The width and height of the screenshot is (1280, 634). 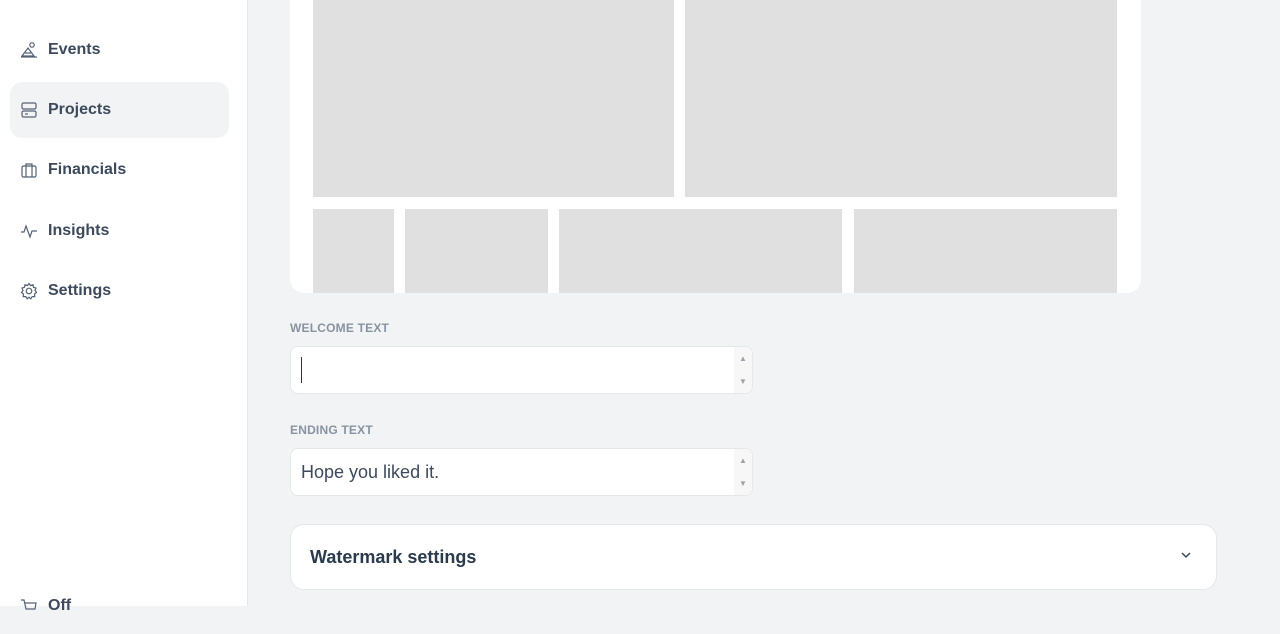 I want to click on sidebar-item-insights: Insights, so click(x=119, y=231).